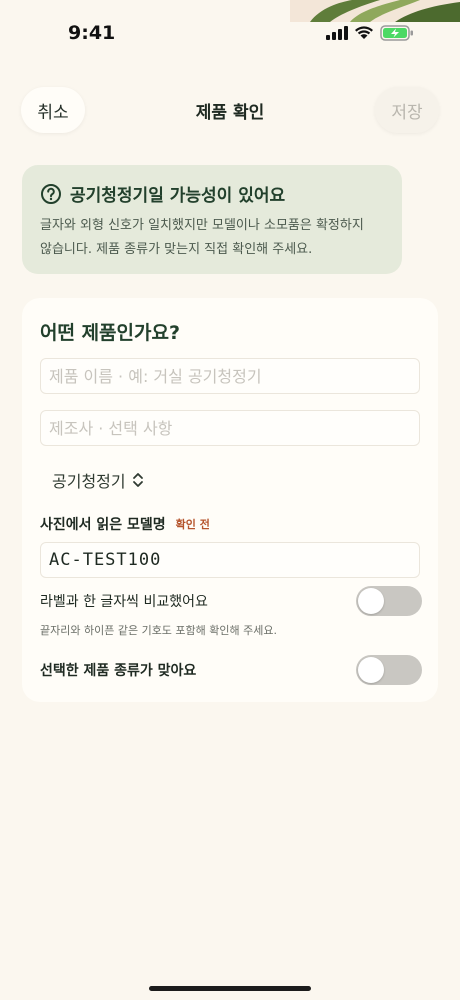 Image resolution: width=460 pixels, height=1000 pixels. Describe the element at coordinates (176, 249) in the screenshot. I see `notice-line-2: 않습니다. 제품 종류가 맞는지 직접 확인해 주세요.` at that location.